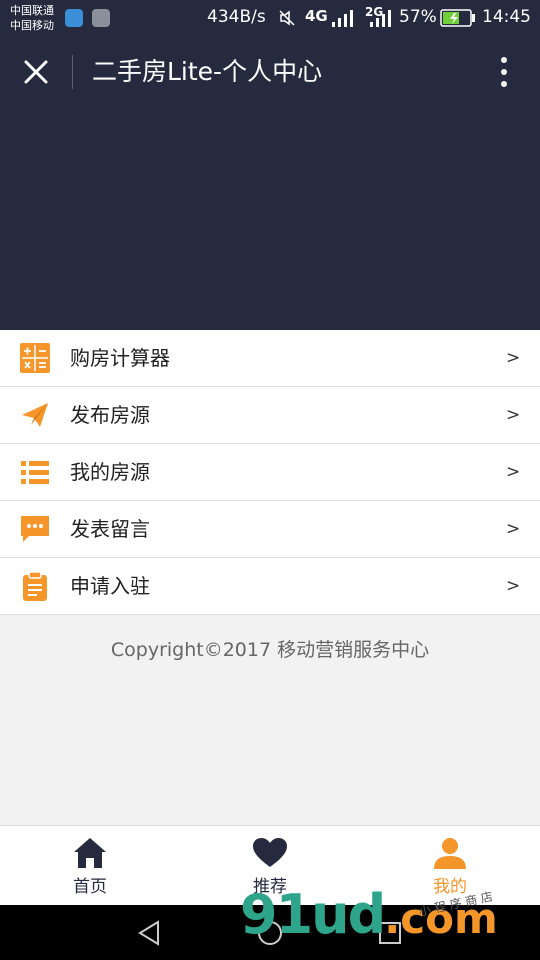  What do you see at coordinates (506, 17) in the screenshot?
I see `clock: 14:45` at bounding box center [506, 17].